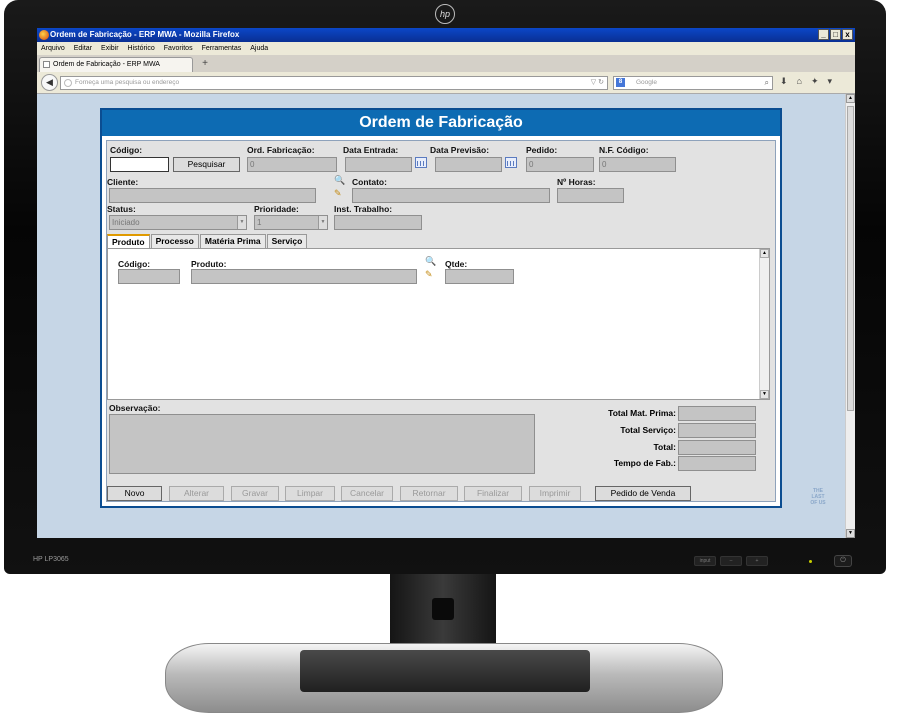  What do you see at coordinates (644, 463) in the screenshot?
I see `tempo-fab-label: Tempo de Fab.:` at bounding box center [644, 463].